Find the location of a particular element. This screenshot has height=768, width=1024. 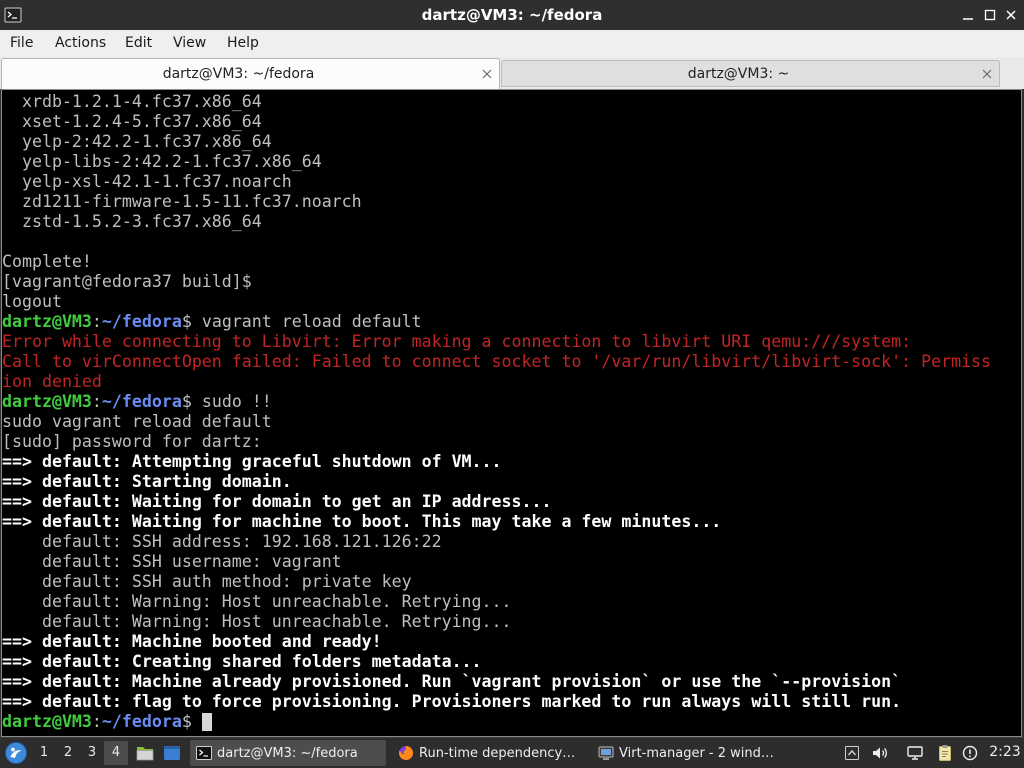

start-menu-icon is located at coordinates (16, 753).